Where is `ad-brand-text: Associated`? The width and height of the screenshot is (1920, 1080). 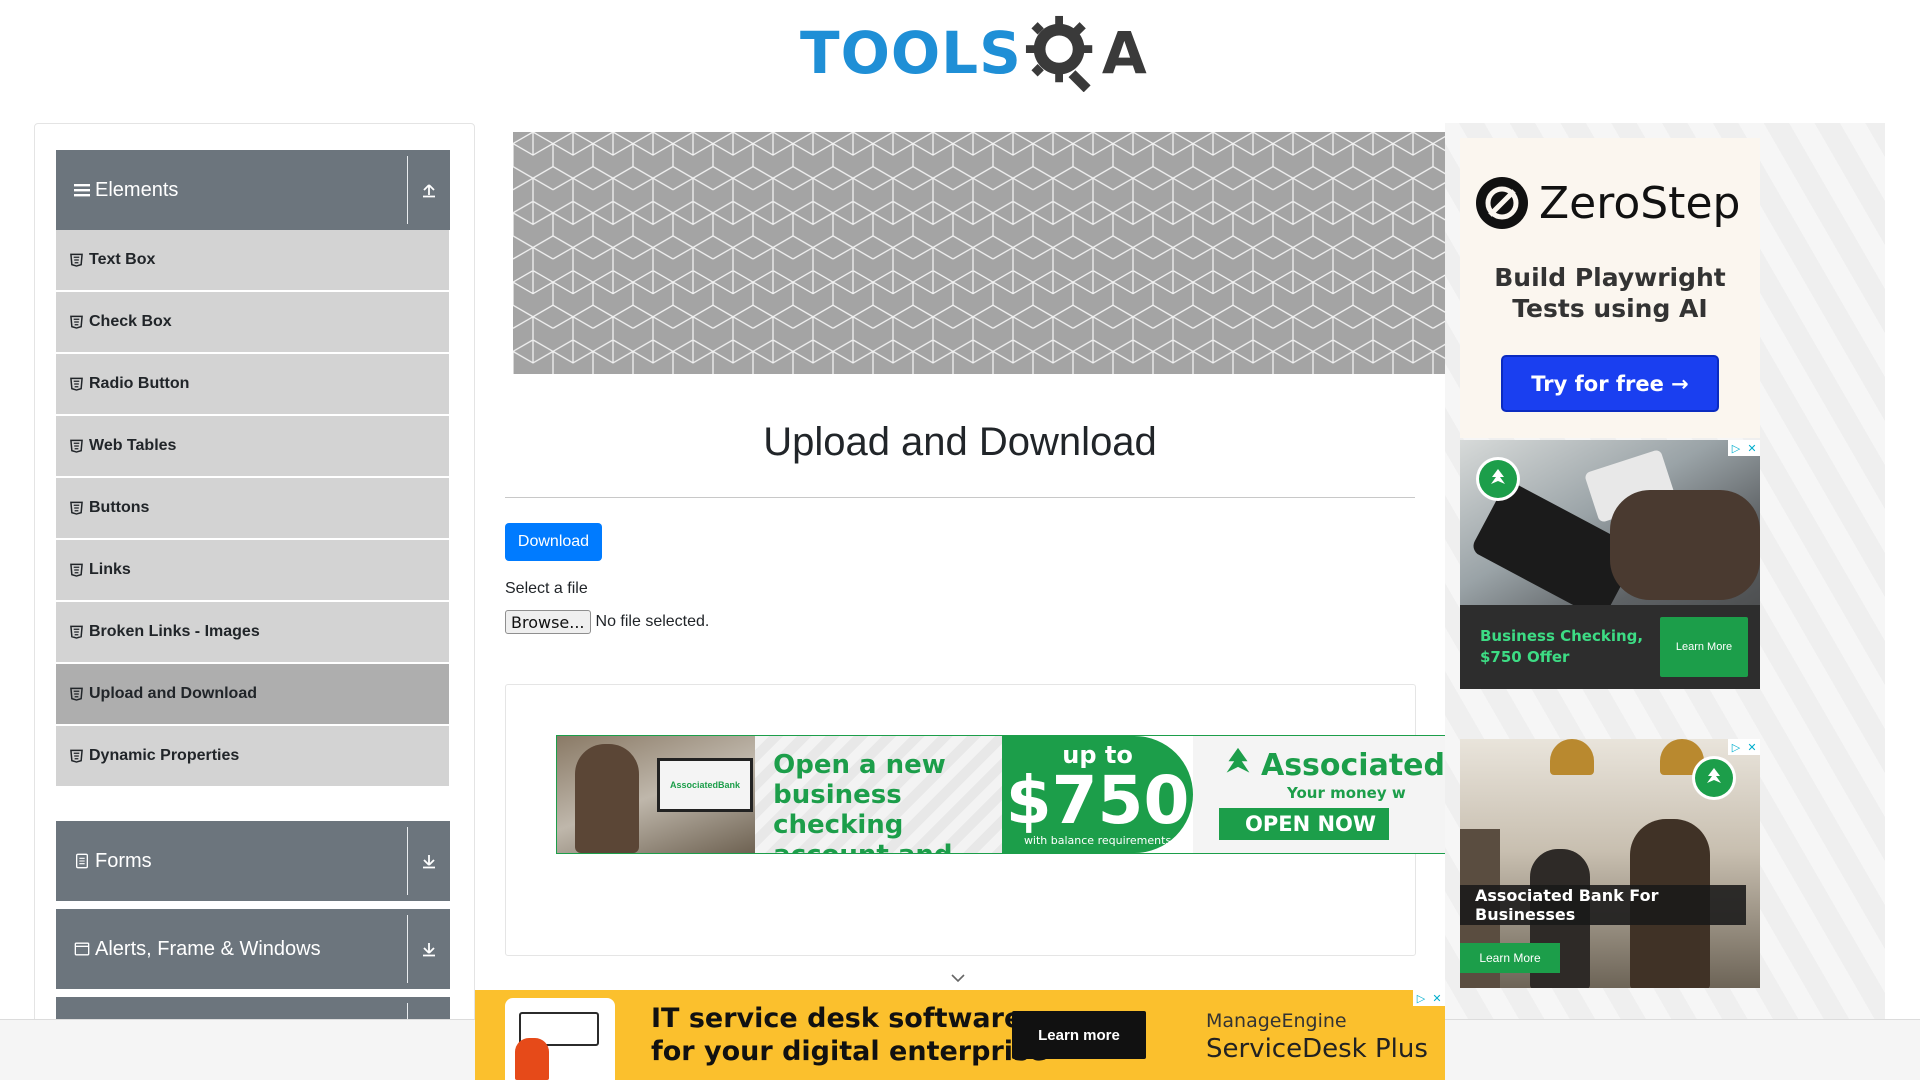 ad-brand-text: Associated is located at coordinates (1352, 765).